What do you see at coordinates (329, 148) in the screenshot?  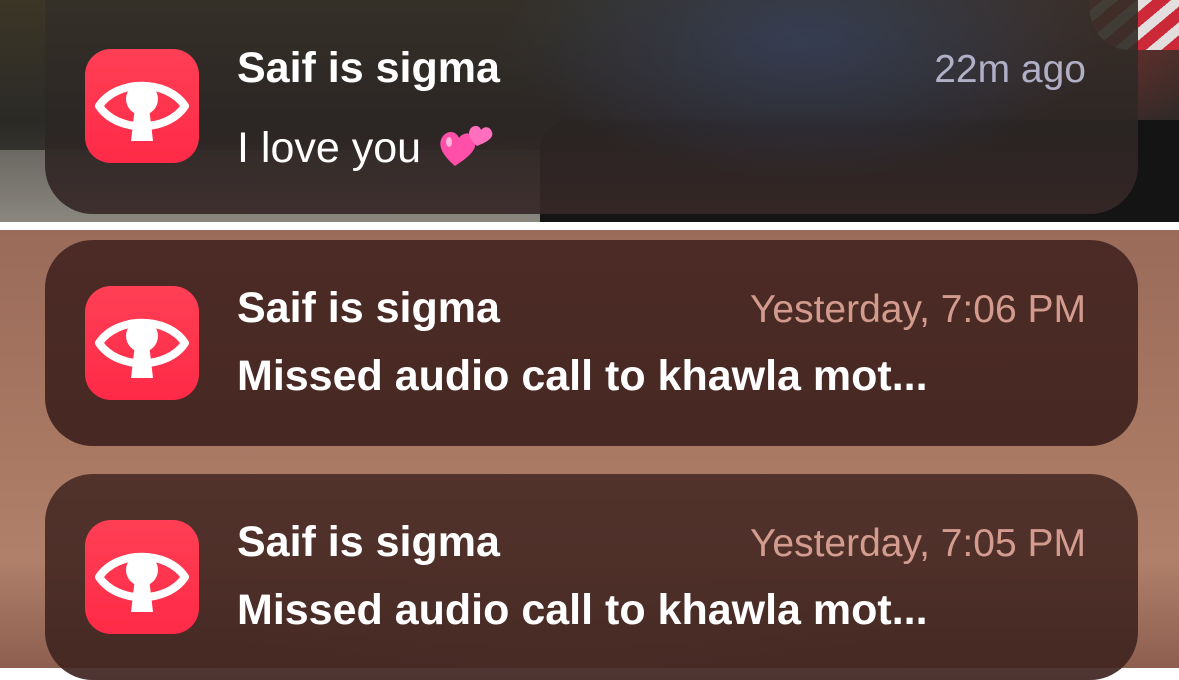 I see `notification-message: I love you` at bounding box center [329, 148].